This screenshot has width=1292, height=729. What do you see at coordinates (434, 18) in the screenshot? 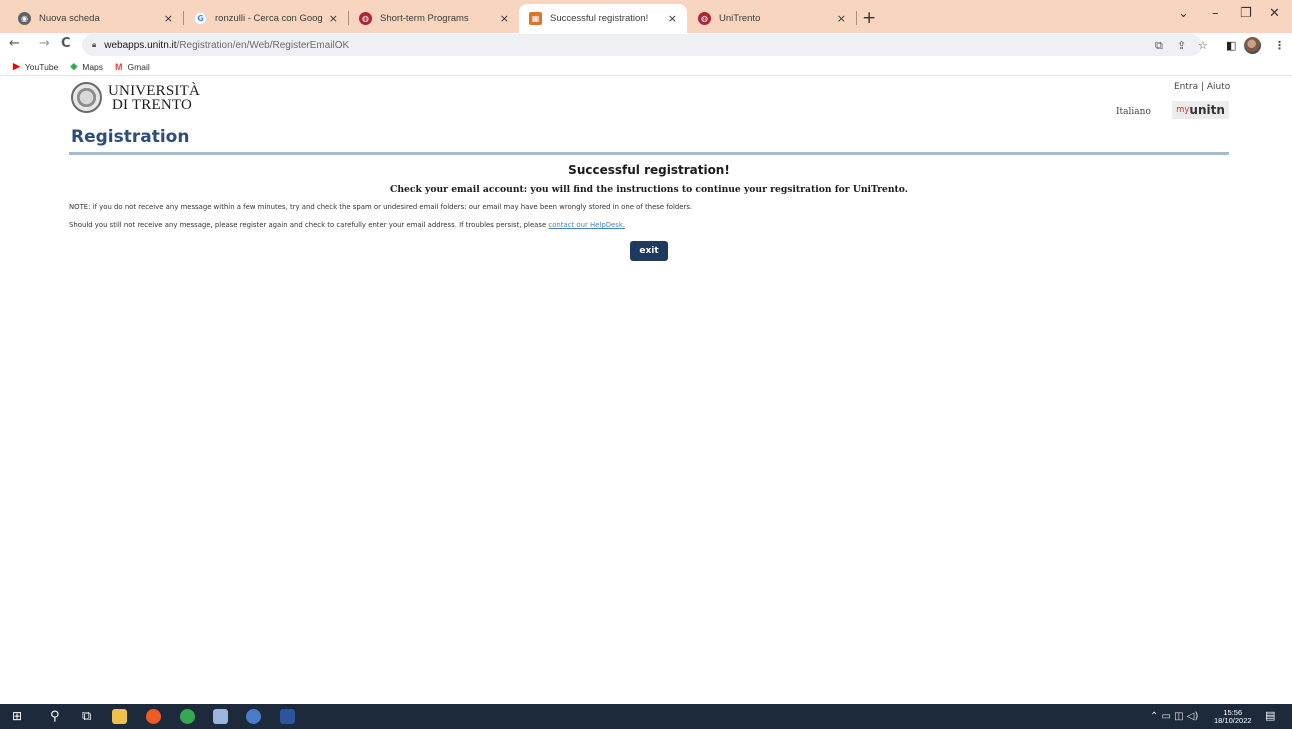
I see `tab-short-term-programs: ◍ Short-term Programs ×` at bounding box center [434, 18].